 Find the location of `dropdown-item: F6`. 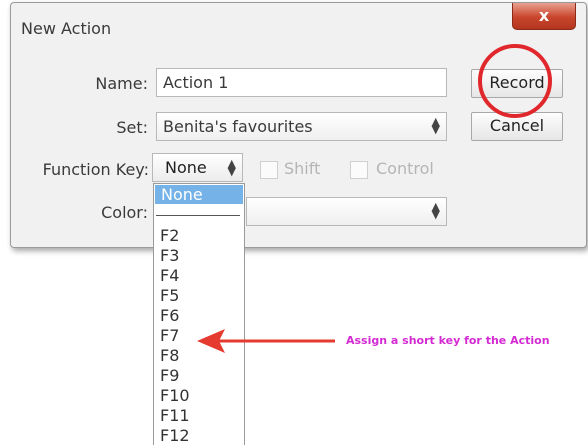

dropdown-item: F6 is located at coordinates (169, 316).